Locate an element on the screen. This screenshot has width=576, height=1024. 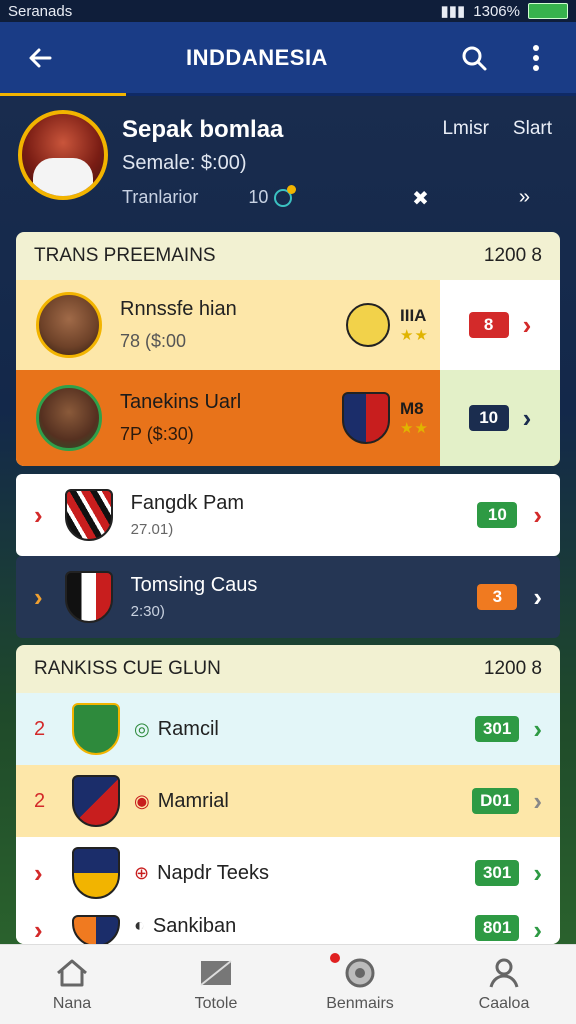
nav-label: Nana is located at coordinates (72, 1003).